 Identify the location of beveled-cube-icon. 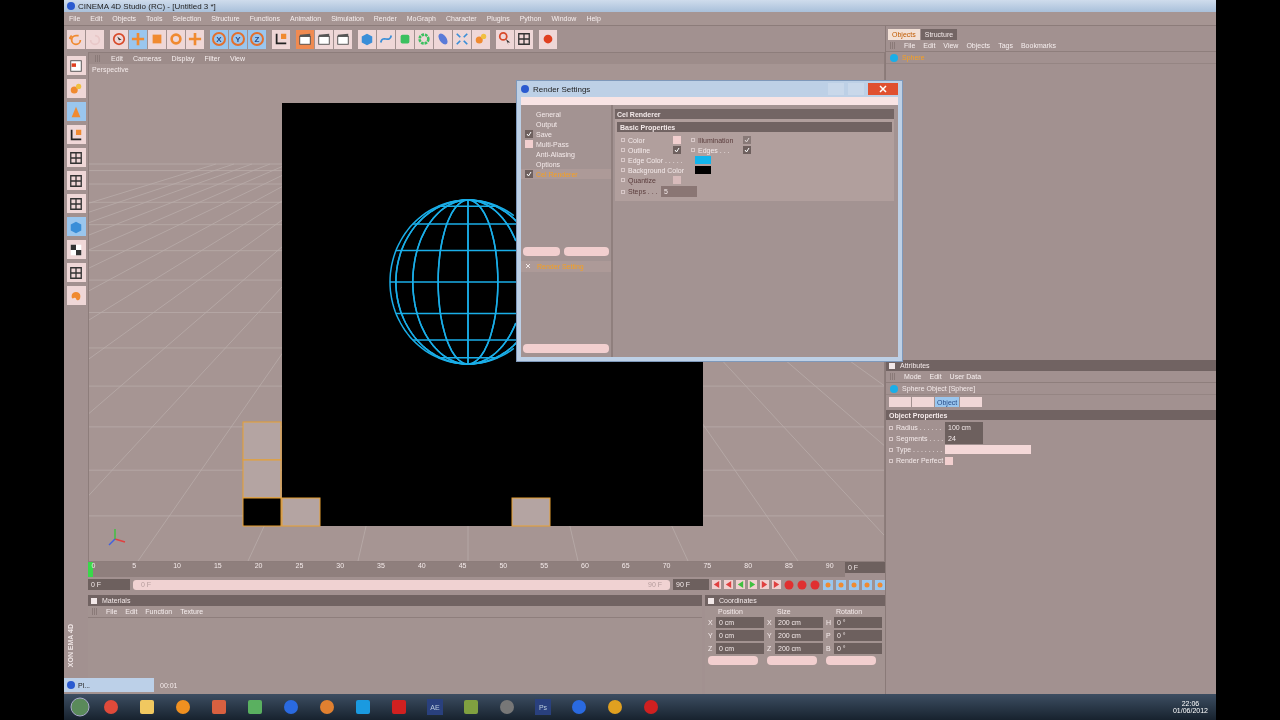
(405, 39).